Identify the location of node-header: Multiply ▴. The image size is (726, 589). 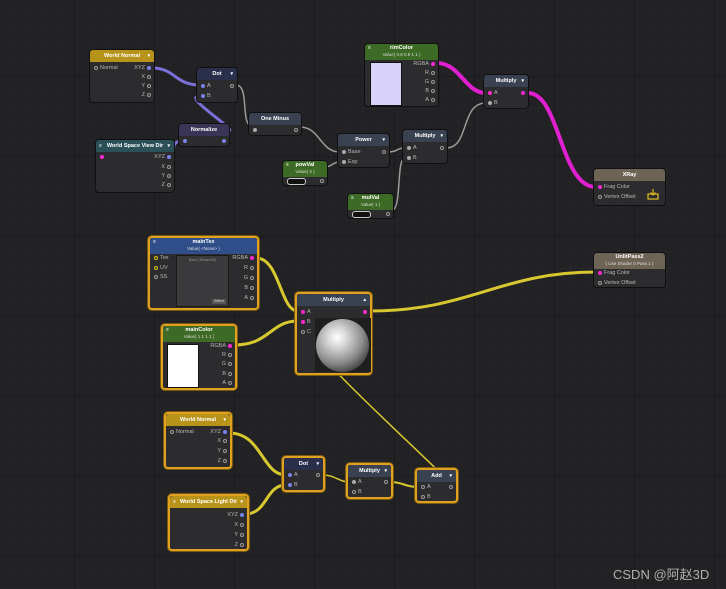
(333, 300).